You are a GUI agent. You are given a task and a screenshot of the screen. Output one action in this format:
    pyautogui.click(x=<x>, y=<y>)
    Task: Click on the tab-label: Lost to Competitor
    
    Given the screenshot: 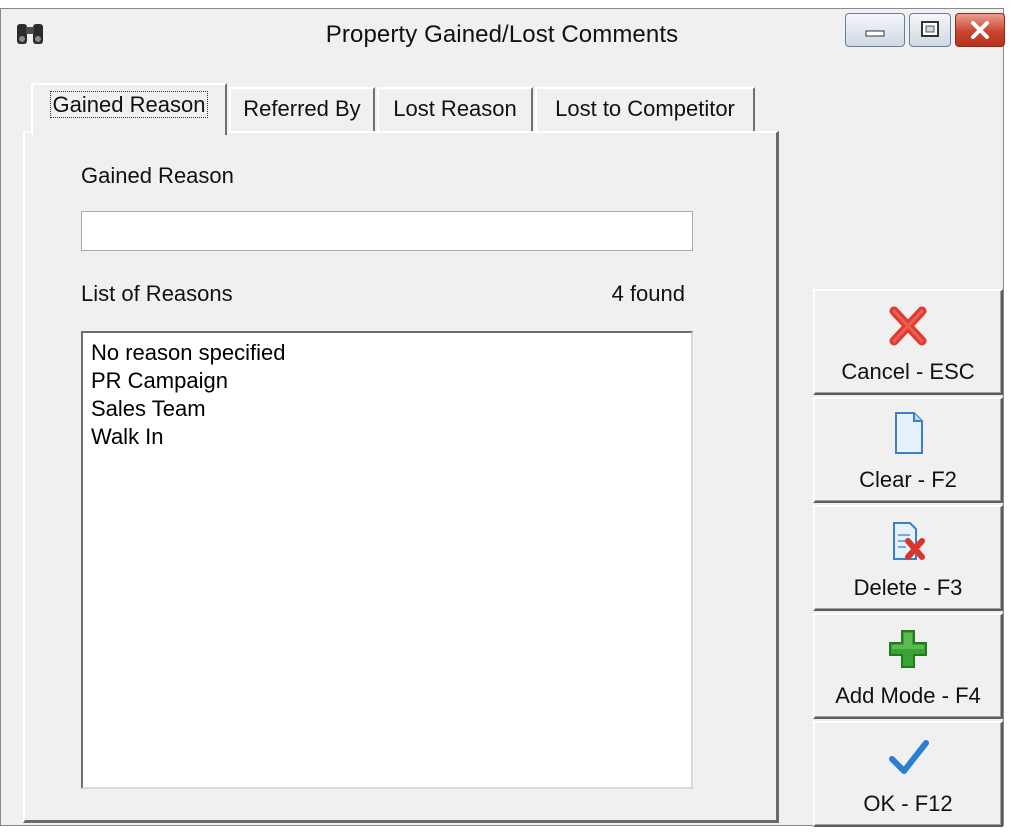 What is the action you would take?
    pyautogui.click(x=645, y=108)
    